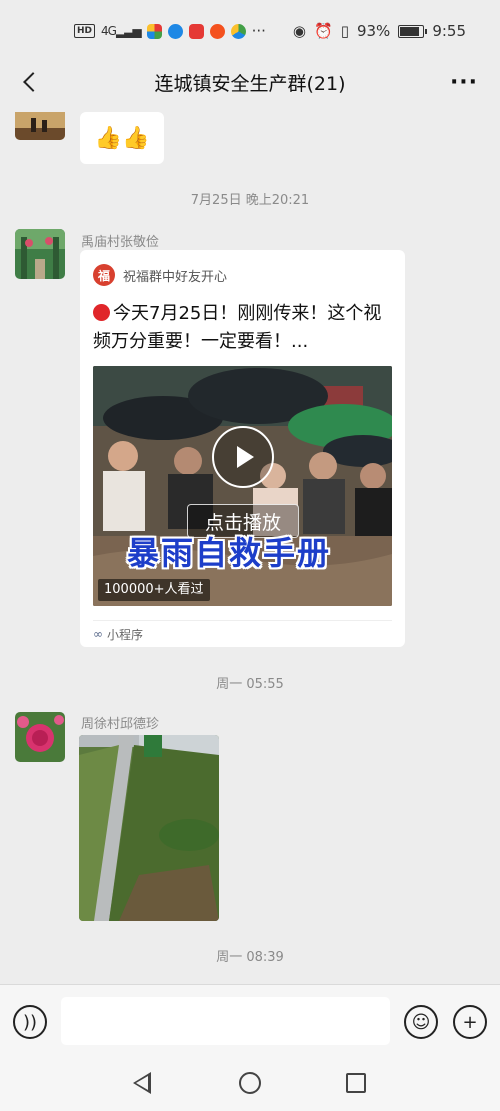 The height and width of the screenshot is (1111, 500). I want to click on plus-icon: +, so click(470, 1022).